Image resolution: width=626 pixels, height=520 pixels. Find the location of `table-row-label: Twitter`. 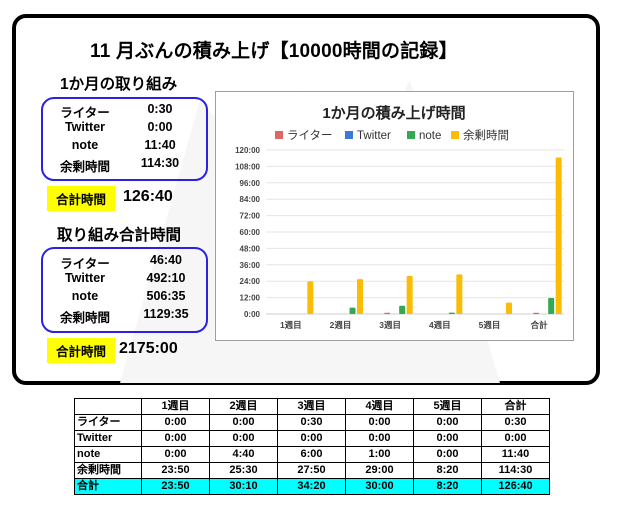

table-row-label: Twitter is located at coordinates (108, 438).